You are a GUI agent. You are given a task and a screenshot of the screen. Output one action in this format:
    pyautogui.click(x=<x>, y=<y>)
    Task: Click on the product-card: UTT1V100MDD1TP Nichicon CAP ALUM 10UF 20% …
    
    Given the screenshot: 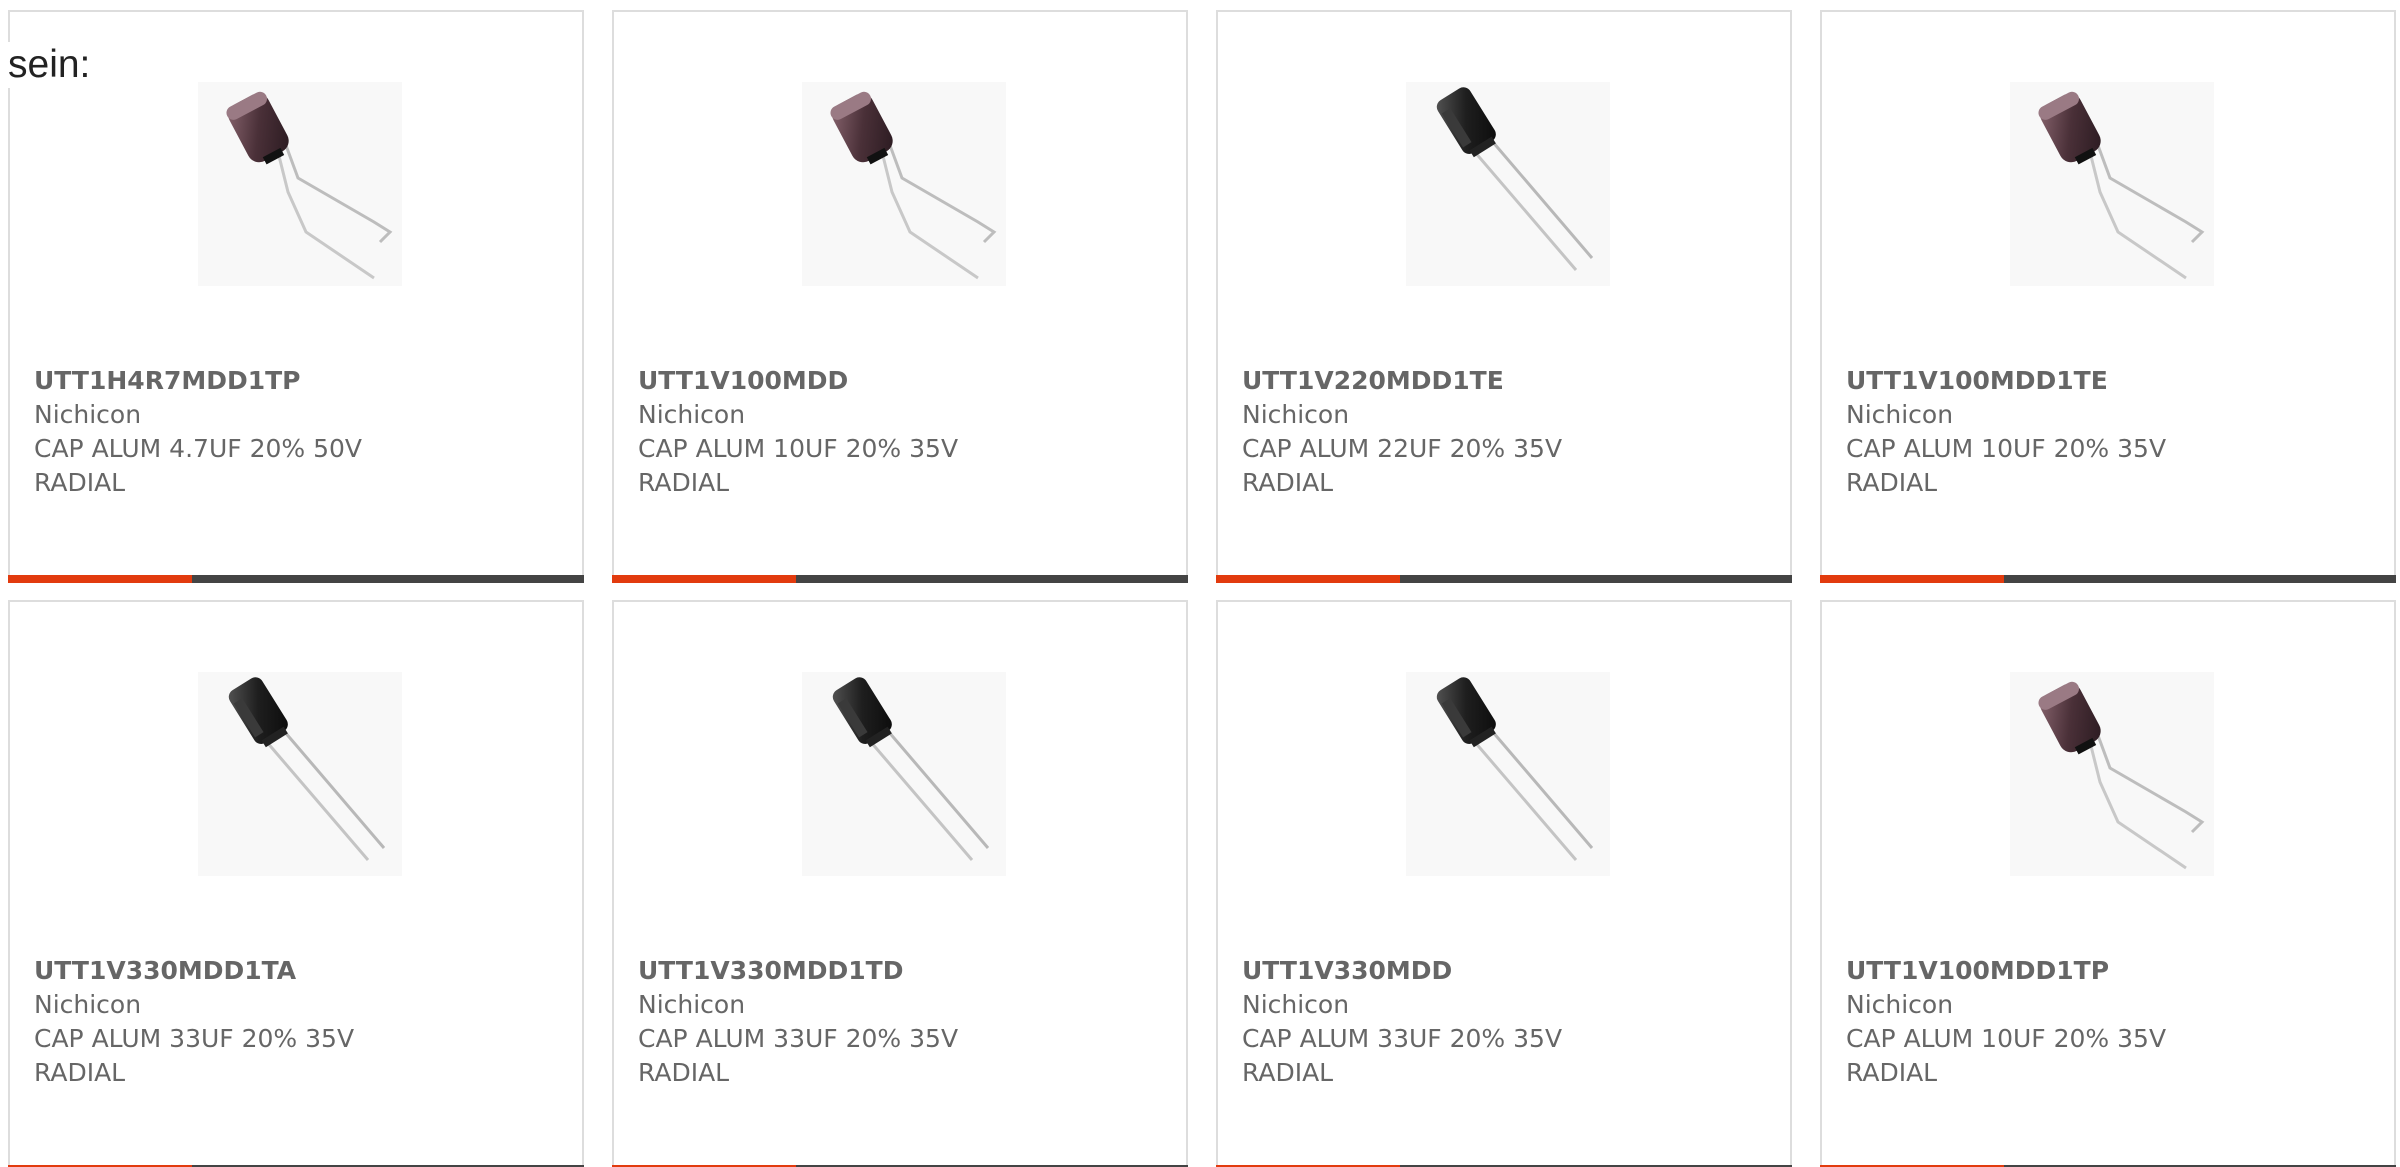 What is the action you would take?
    pyautogui.click(x=2108, y=883)
    